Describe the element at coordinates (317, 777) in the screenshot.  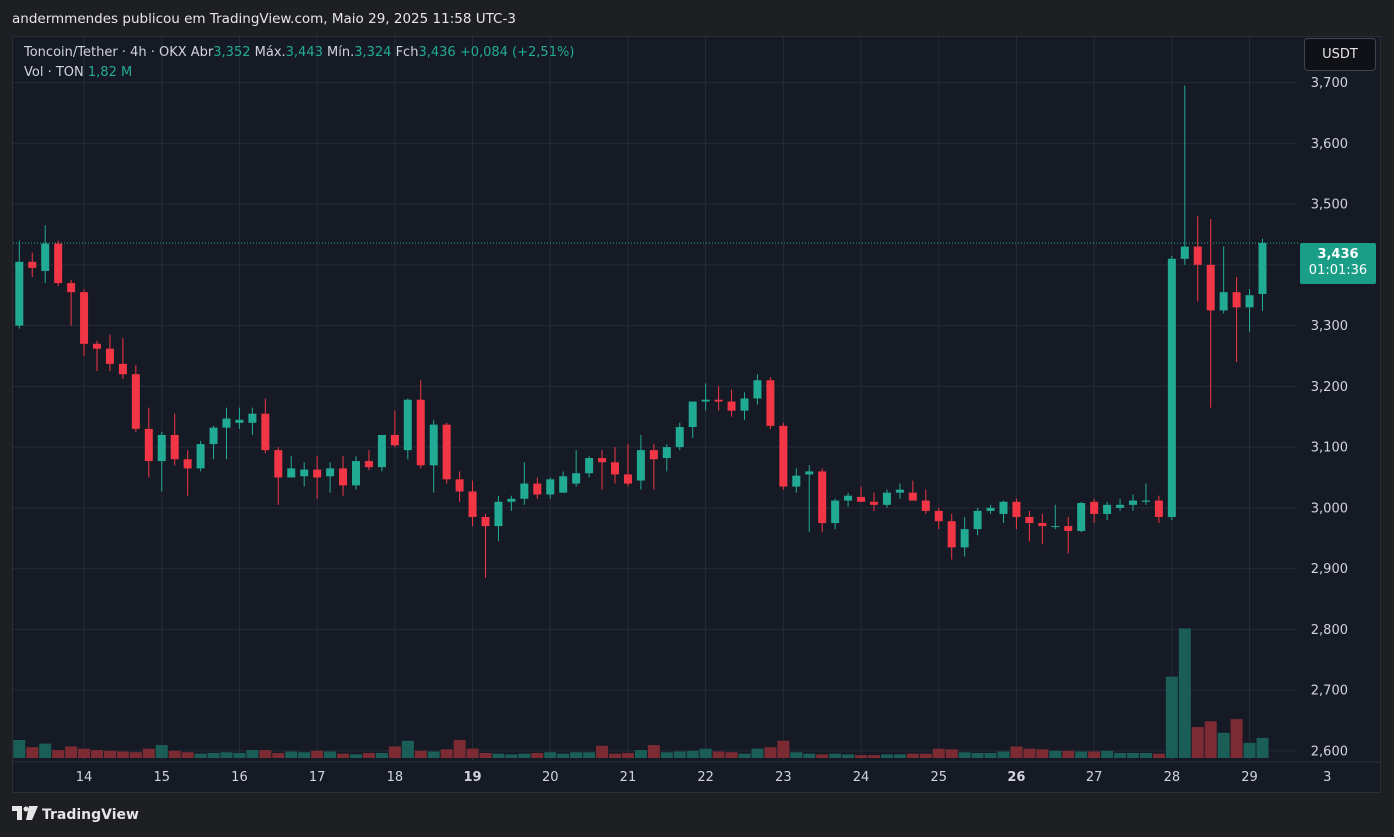
I see `x-axis-tick-label: 17` at that location.